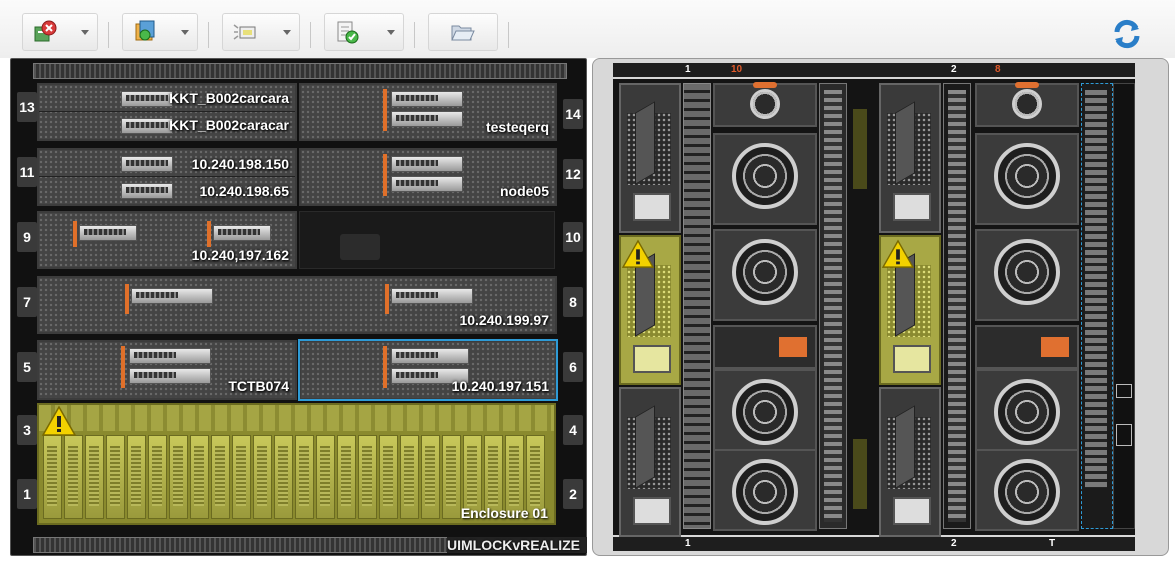 The height and width of the screenshot is (563, 1175). What do you see at coordinates (504, 320) in the screenshot?
I see `node-label: 10.240.199.97` at bounding box center [504, 320].